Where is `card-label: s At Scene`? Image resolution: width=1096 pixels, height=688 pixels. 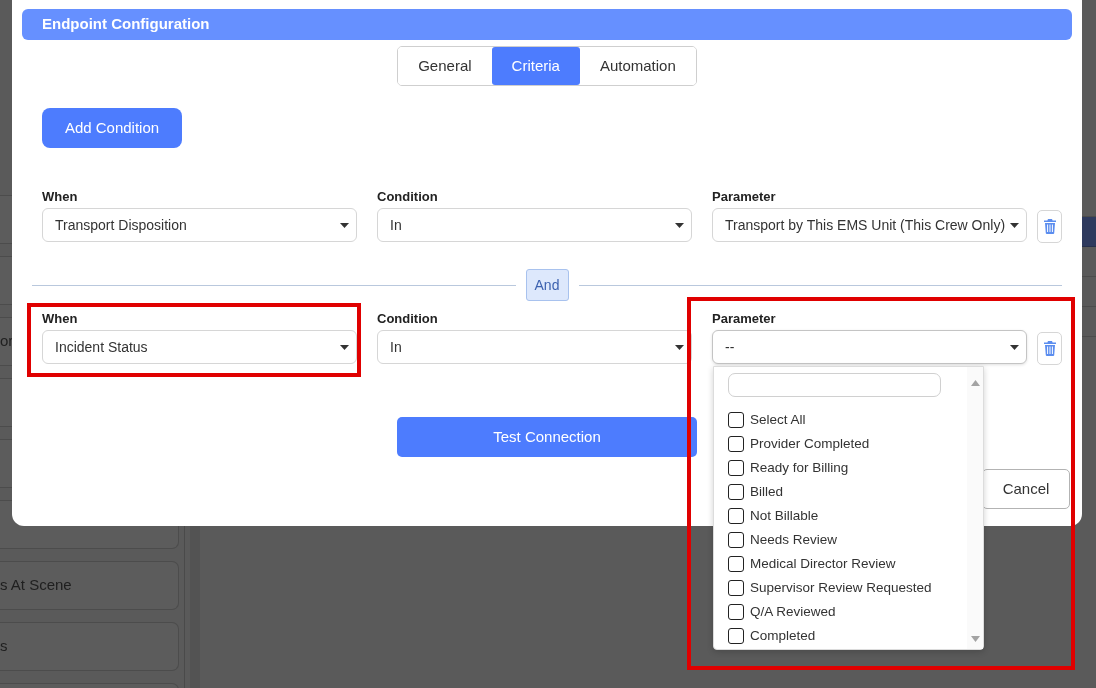
card-label: s At Scene is located at coordinates (36, 585).